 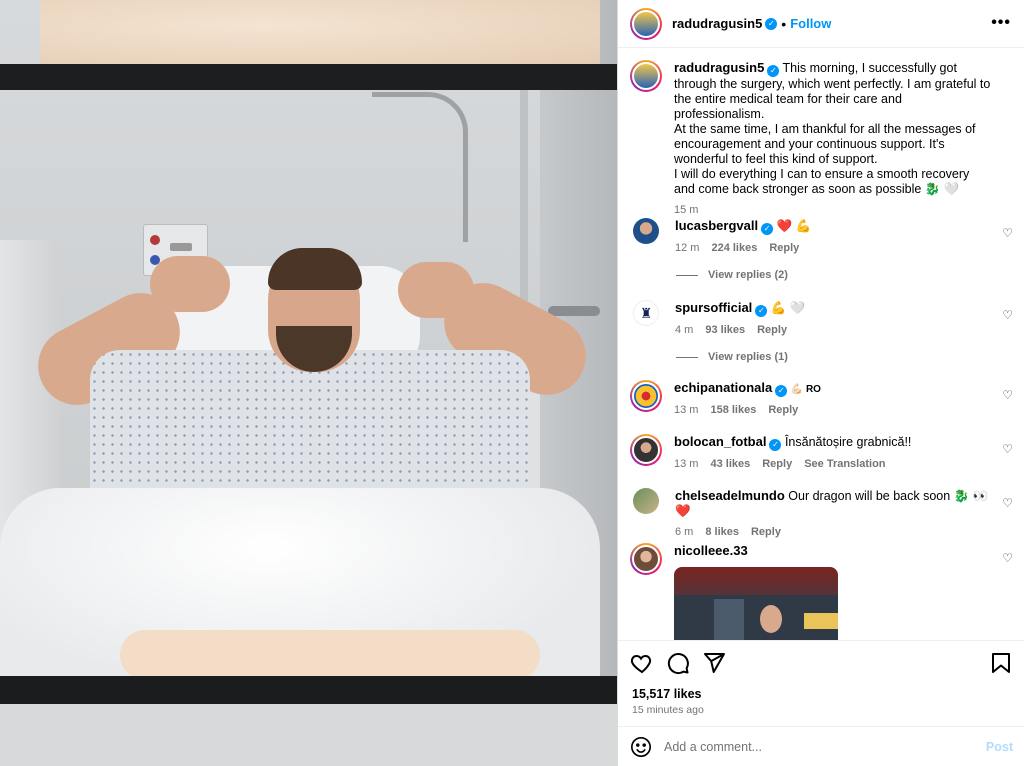 What do you see at coordinates (756, 603) in the screenshot?
I see `comment-image` at bounding box center [756, 603].